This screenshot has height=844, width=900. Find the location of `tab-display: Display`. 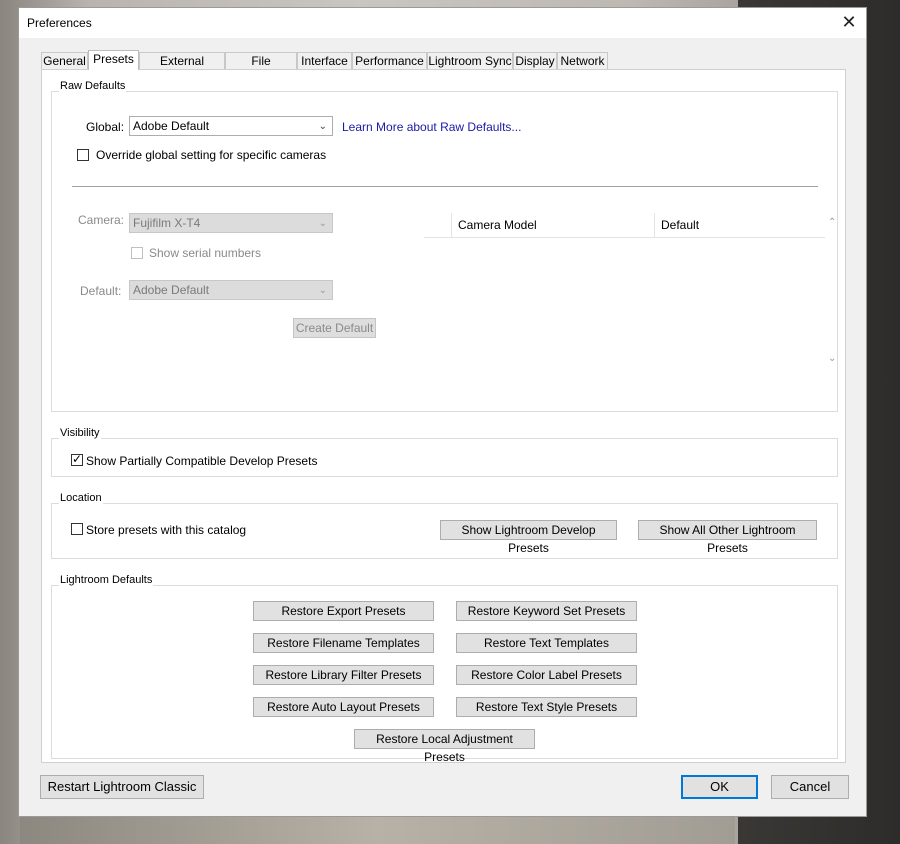

tab-display: Display is located at coordinates (535, 60).